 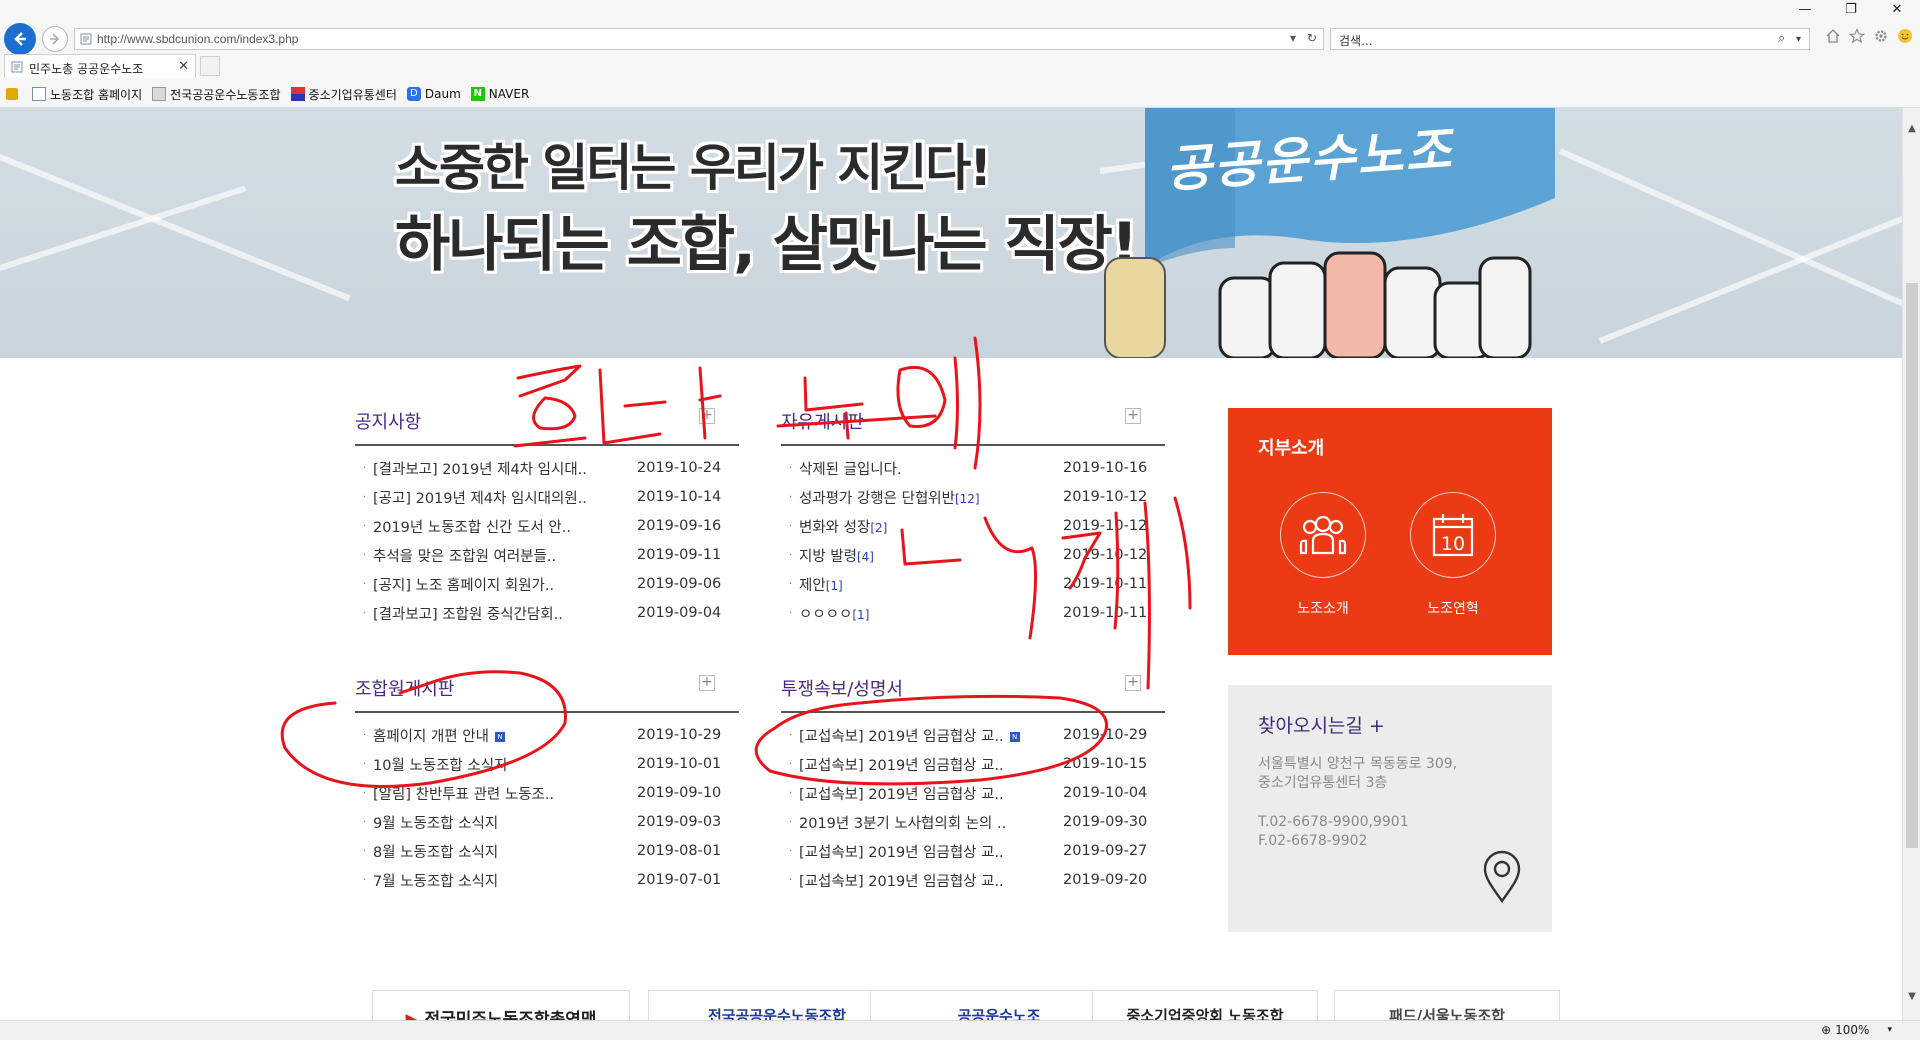 What do you see at coordinates (547, 764) in the screenshot?
I see `list-item: · 10월 노동조합 소식지 2019-10-01` at bounding box center [547, 764].